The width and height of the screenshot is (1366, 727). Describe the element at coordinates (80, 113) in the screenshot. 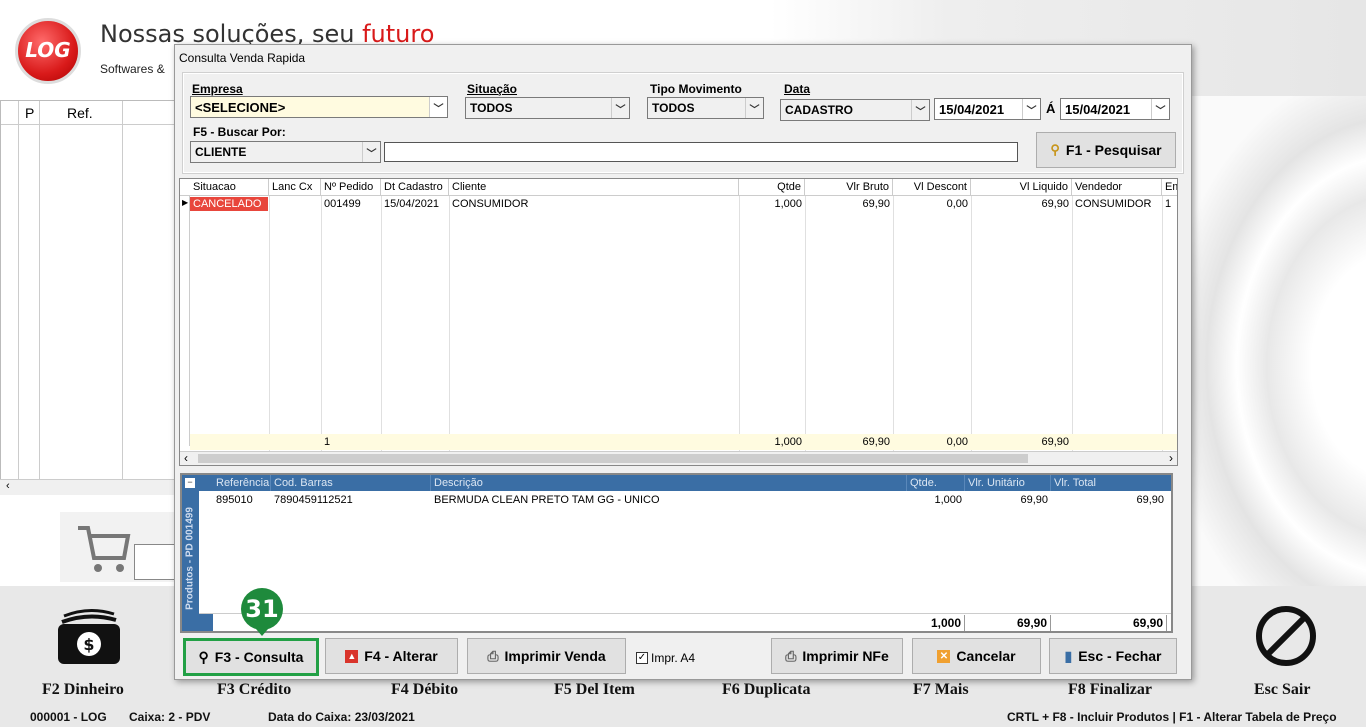

I see `col-ref: Ref.` at that location.